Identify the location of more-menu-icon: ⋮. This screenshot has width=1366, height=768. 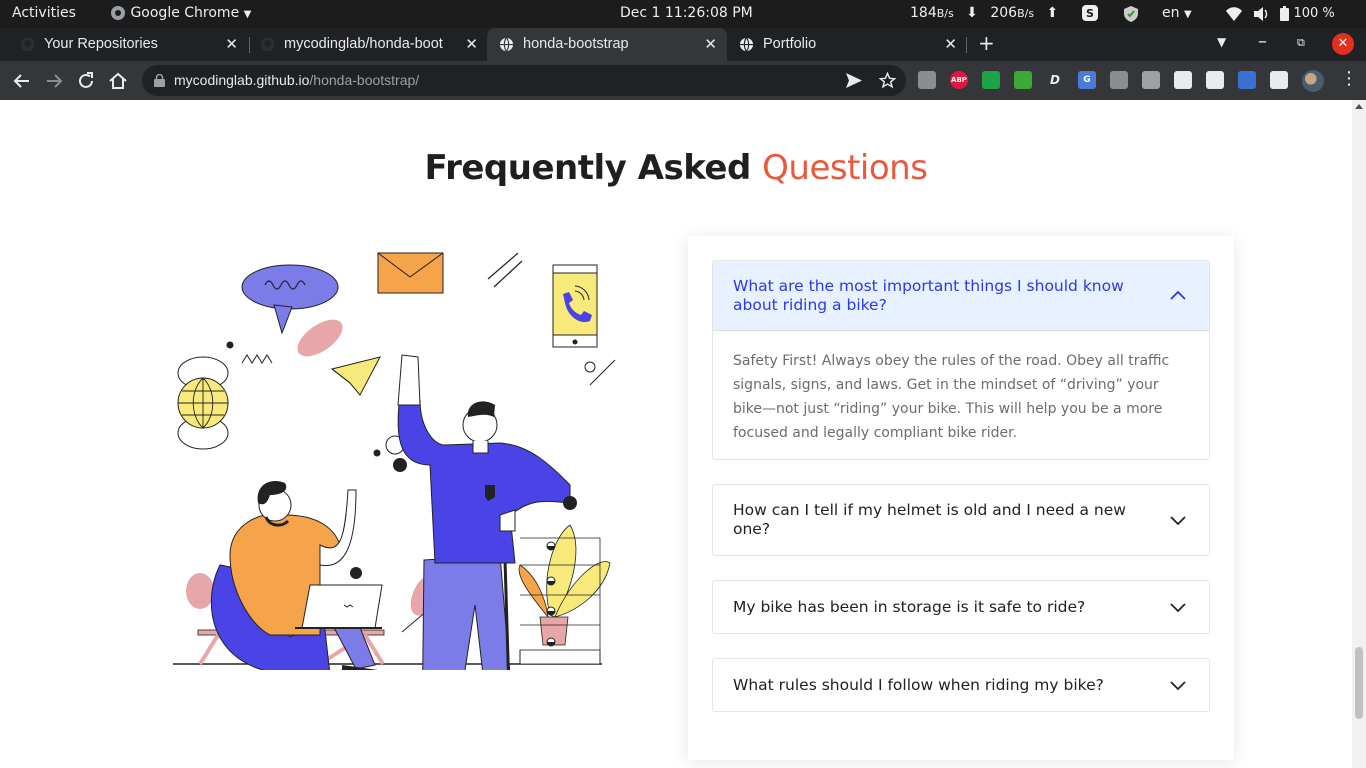
(1349, 78).